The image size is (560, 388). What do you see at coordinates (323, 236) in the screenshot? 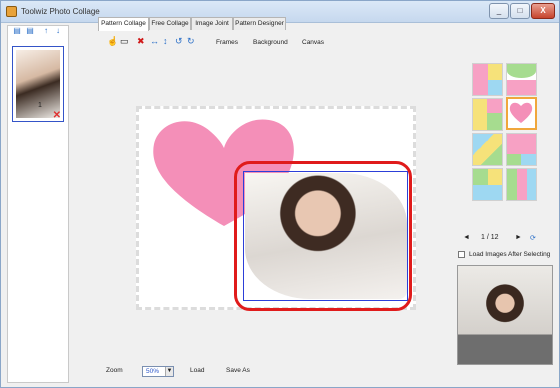
I see `highlight-frame` at bounding box center [323, 236].